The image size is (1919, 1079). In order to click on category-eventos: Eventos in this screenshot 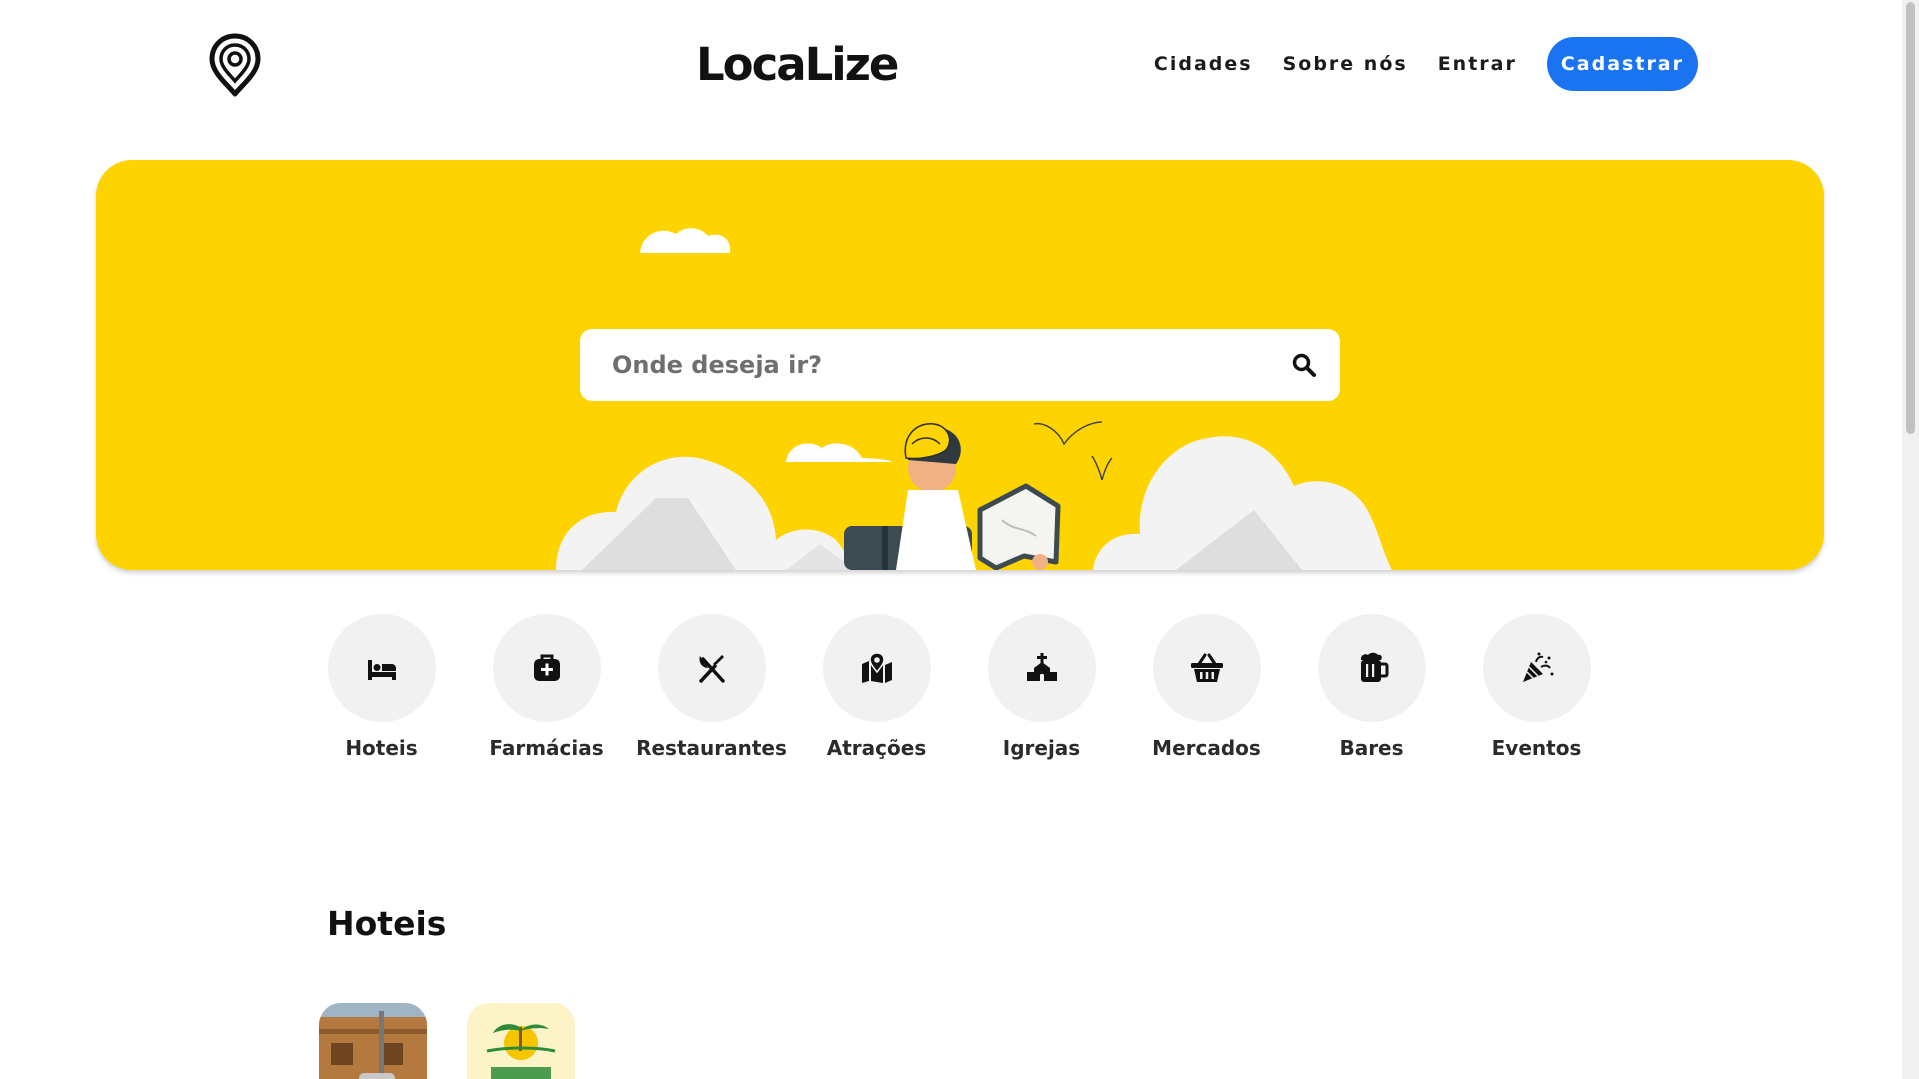, I will do `click(1536, 687)`.